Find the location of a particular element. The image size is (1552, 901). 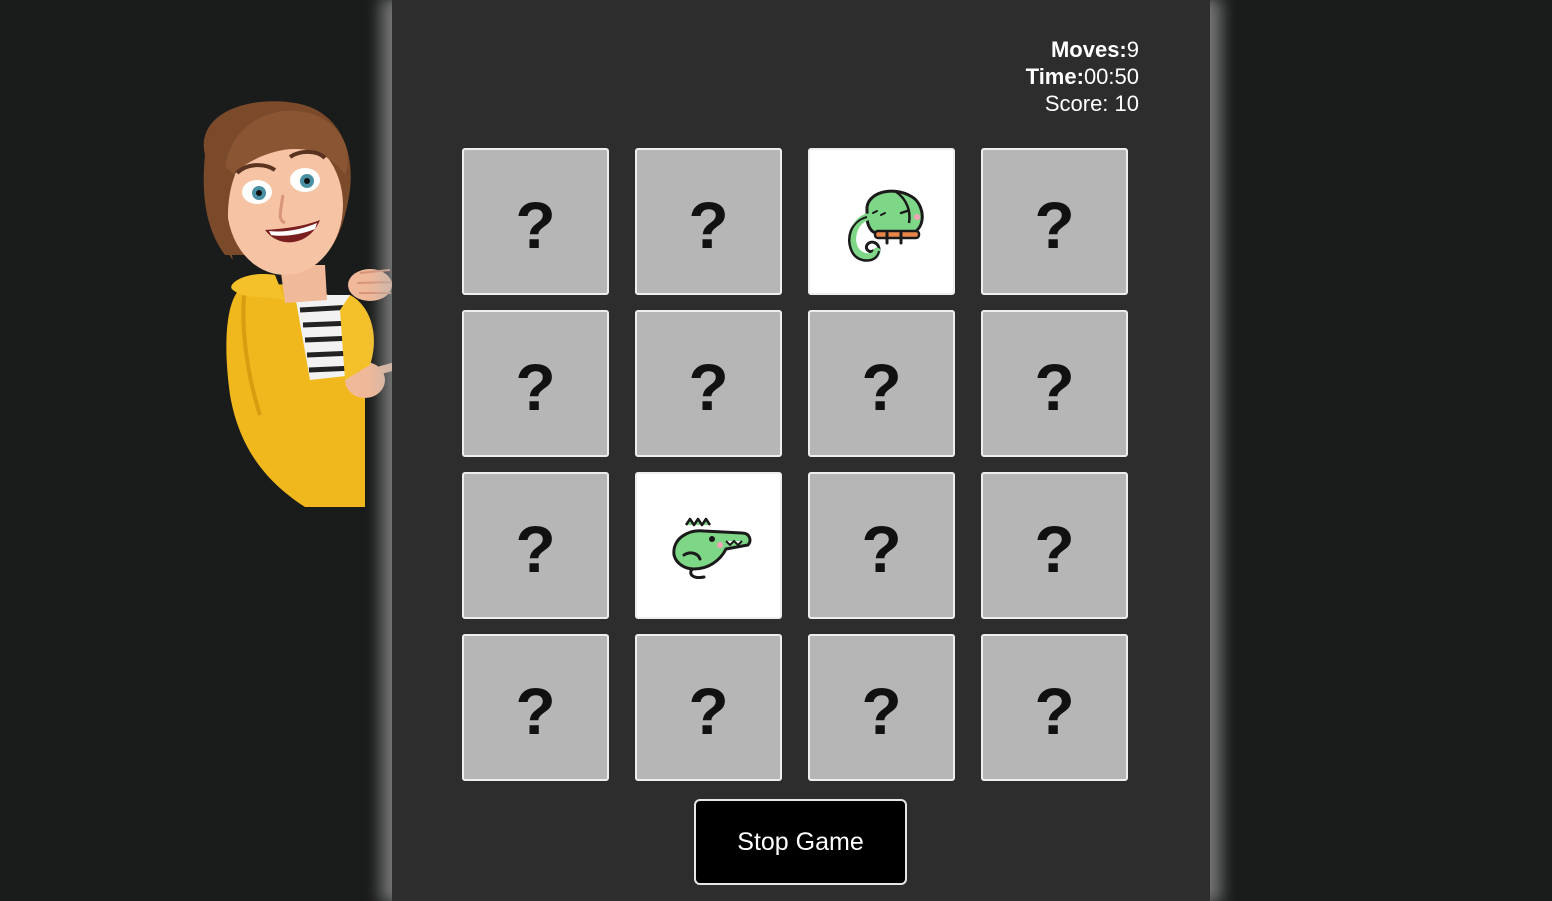

moves-stat: Moves:9 is located at coordinates (1082, 49).